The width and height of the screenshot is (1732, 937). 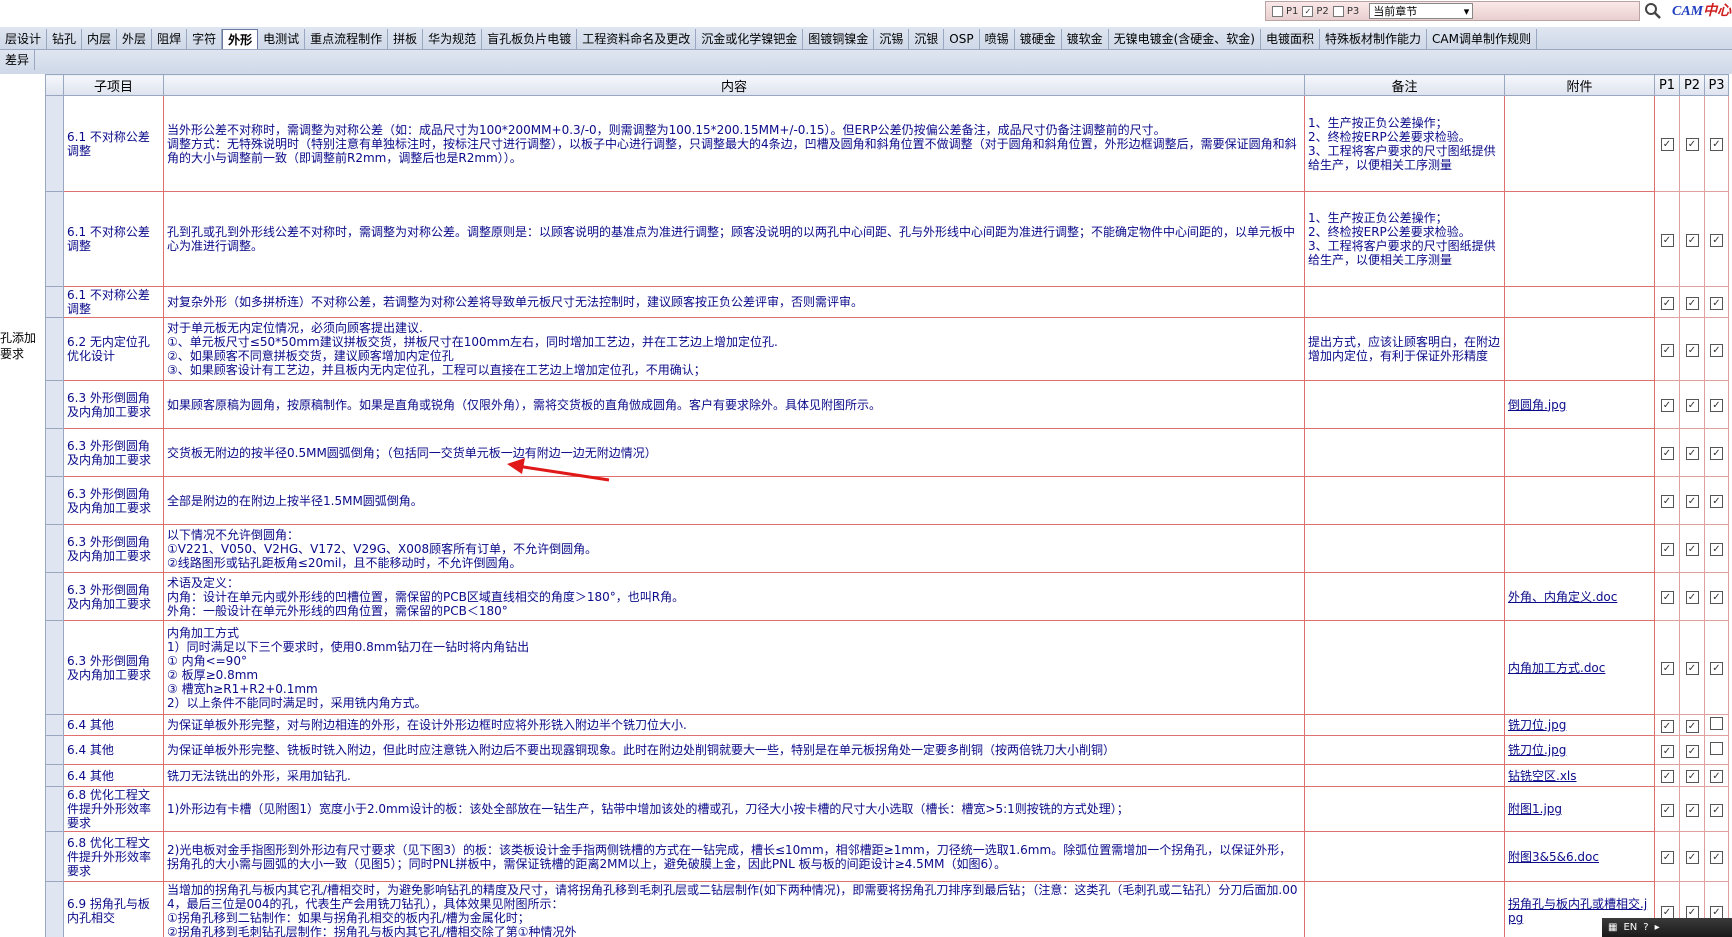 What do you see at coordinates (1421, 11) in the screenshot?
I see `chapter-select: 当前章节 ▾` at bounding box center [1421, 11].